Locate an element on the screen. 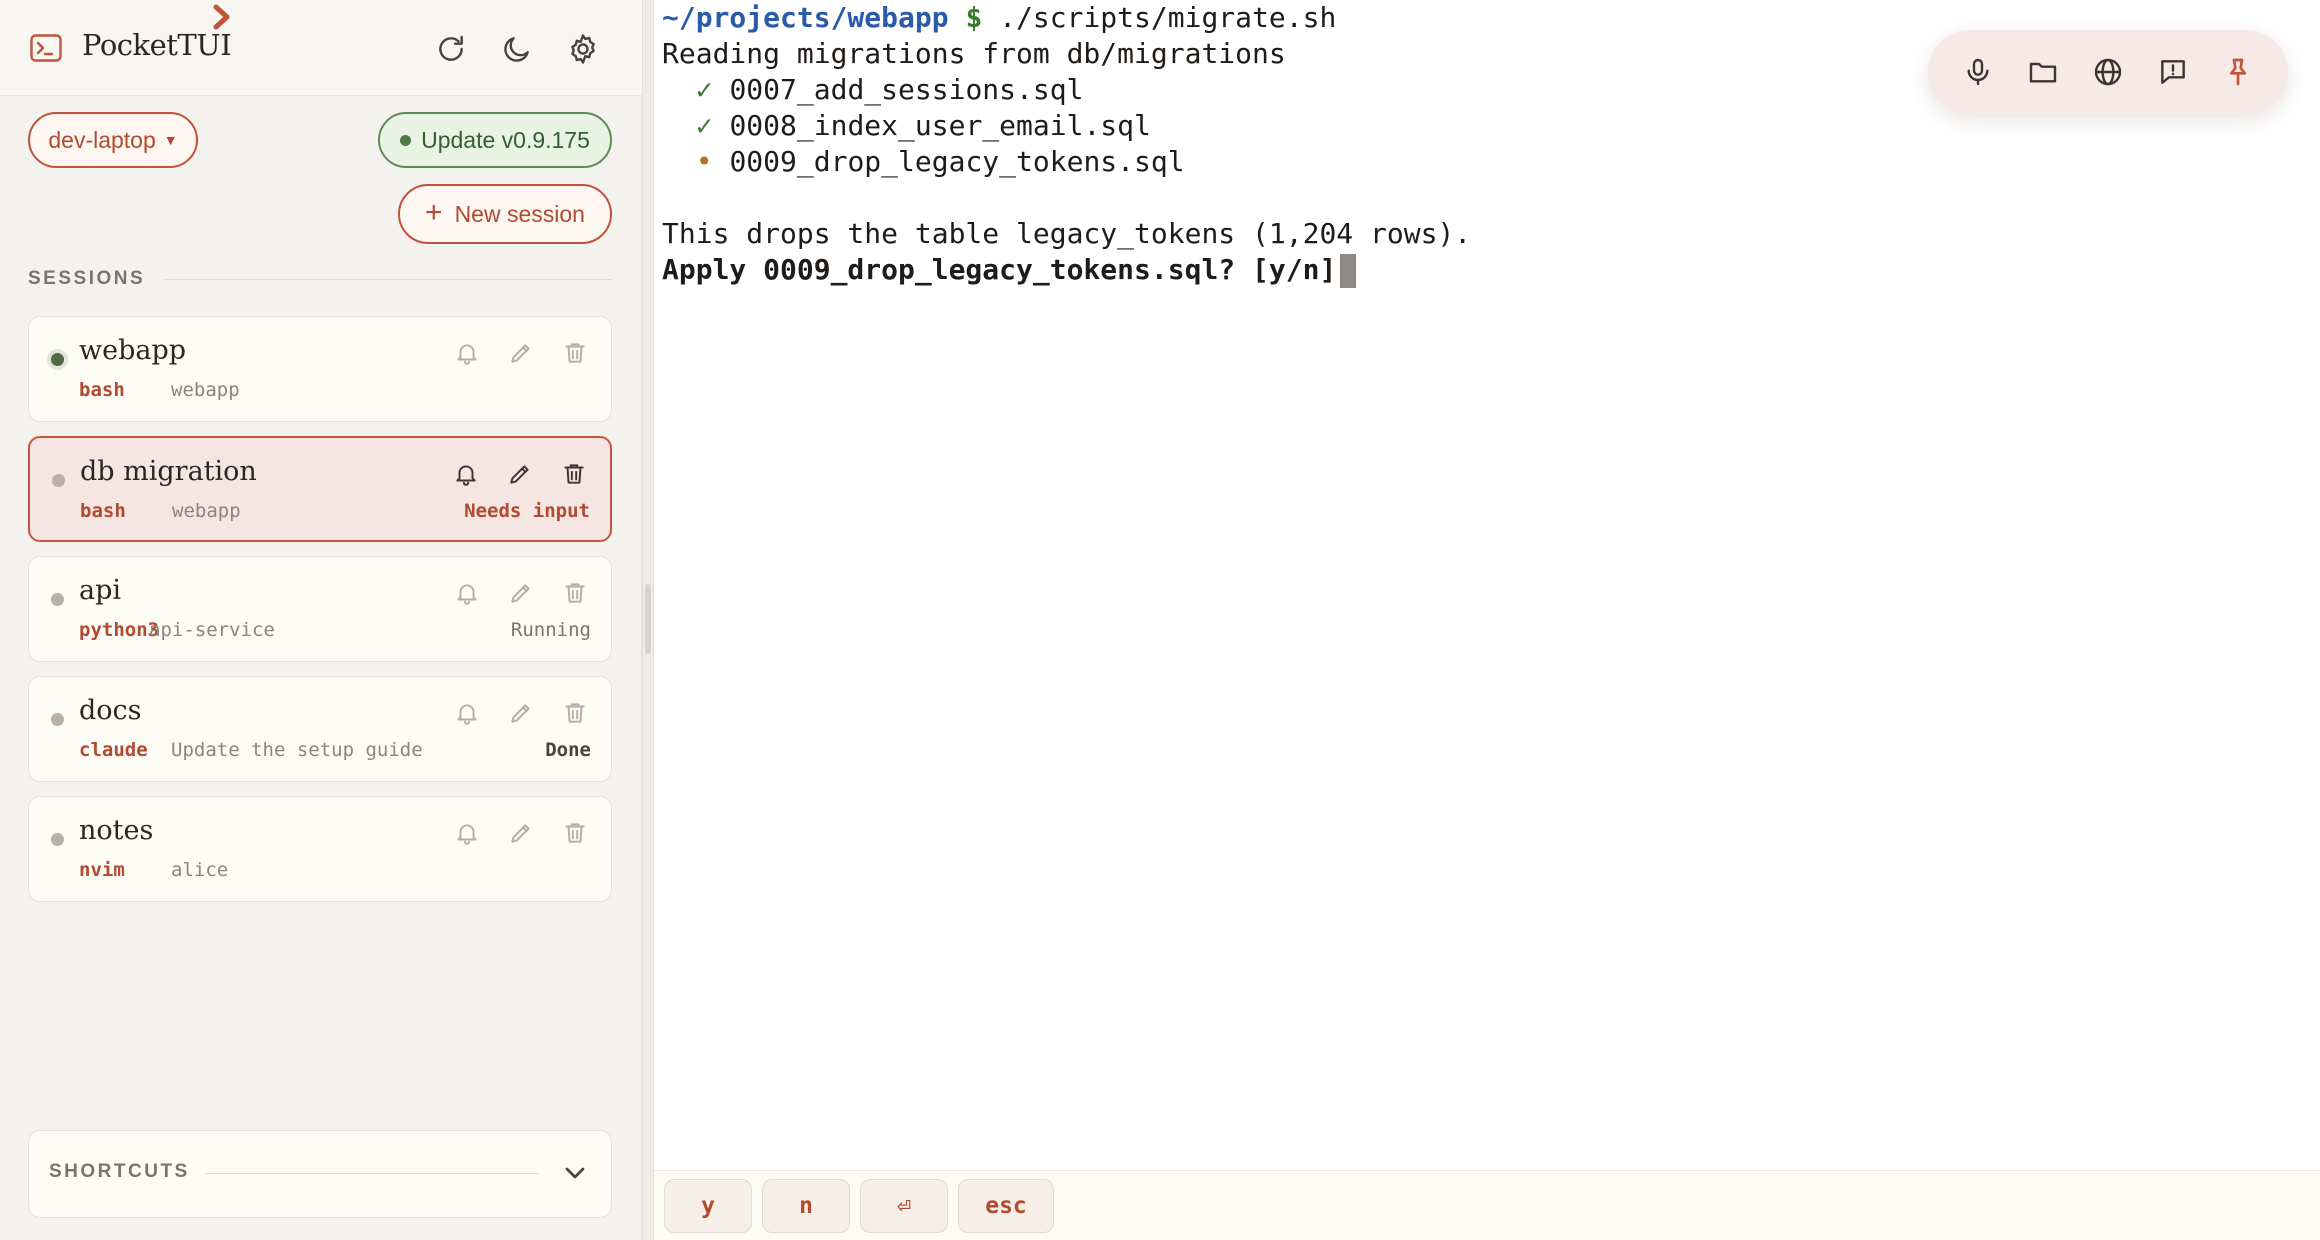 This screenshot has height=1240, width=2320. refresh-icon is located at coordinates (451, 48).